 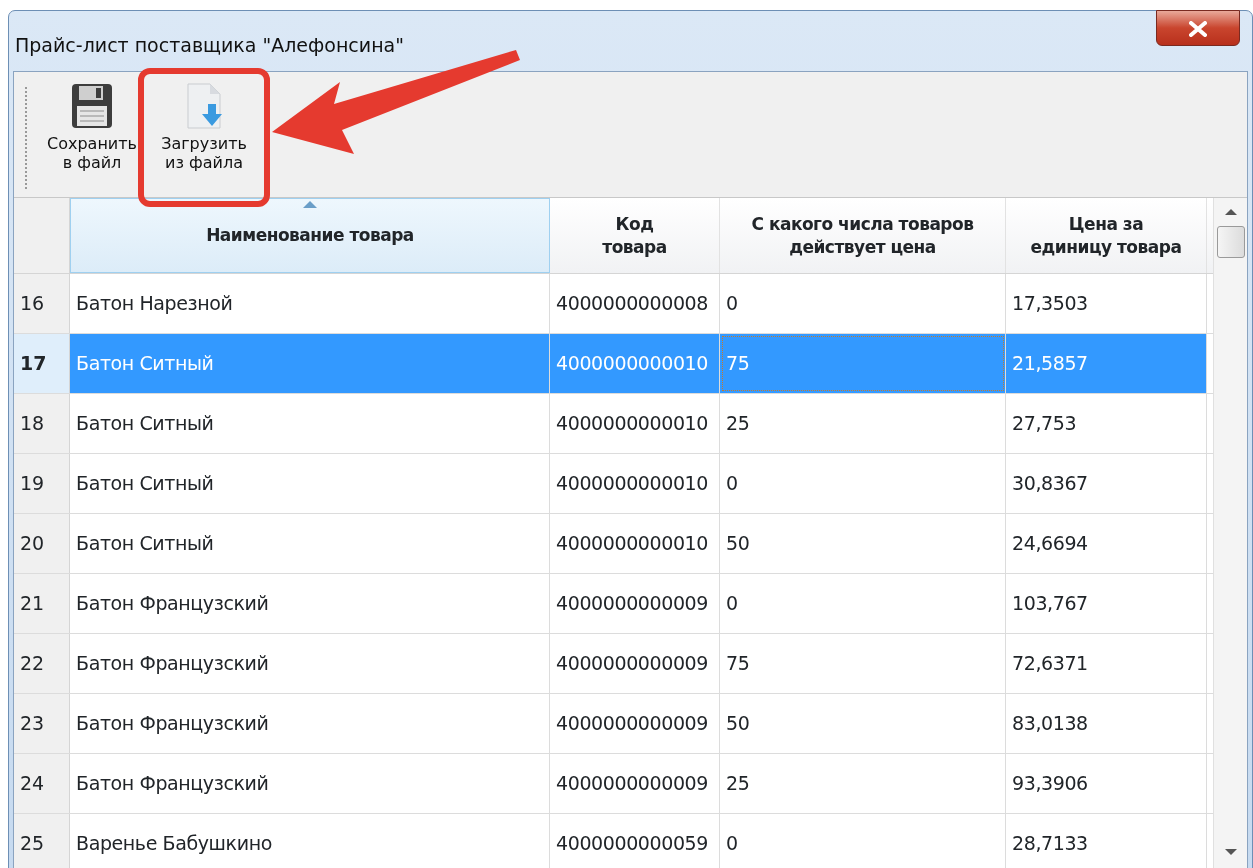 What do you see at coordinates (1106, 783) in the screenshot?
I see `table-cell: 93,3906` at bounding box center [1106, 783].